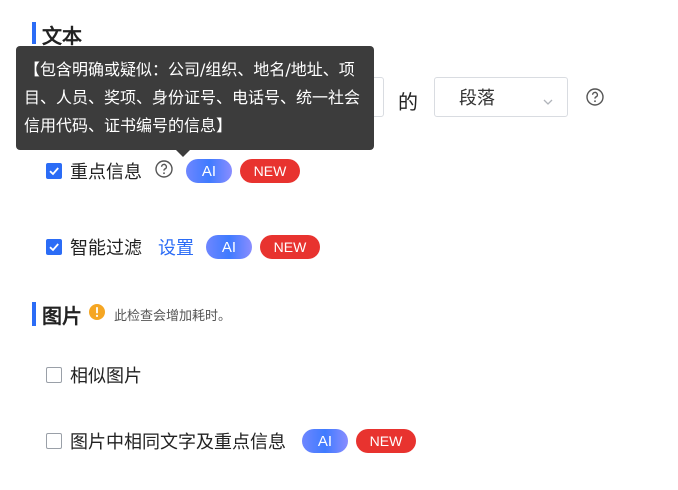 The height and width of the screenshot is (490, 678). What do you see at coordinates (54, 247) in the screenshot?
I see `smart-filter-checkbox` at bounding box center [54, 247].